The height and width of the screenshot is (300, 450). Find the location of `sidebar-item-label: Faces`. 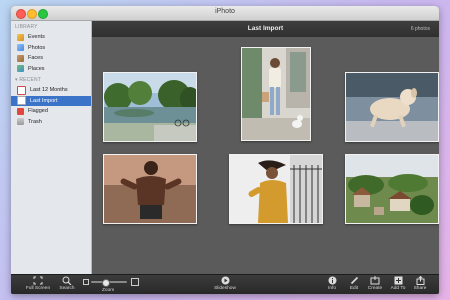

sidebar-item-label: Faces is located at coordinates (35, 58).